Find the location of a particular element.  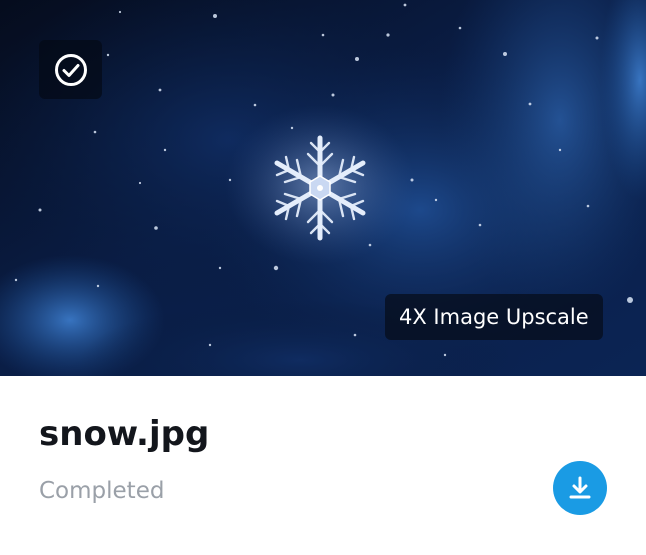

check-circle-icon is located at coordinates (70, 69).